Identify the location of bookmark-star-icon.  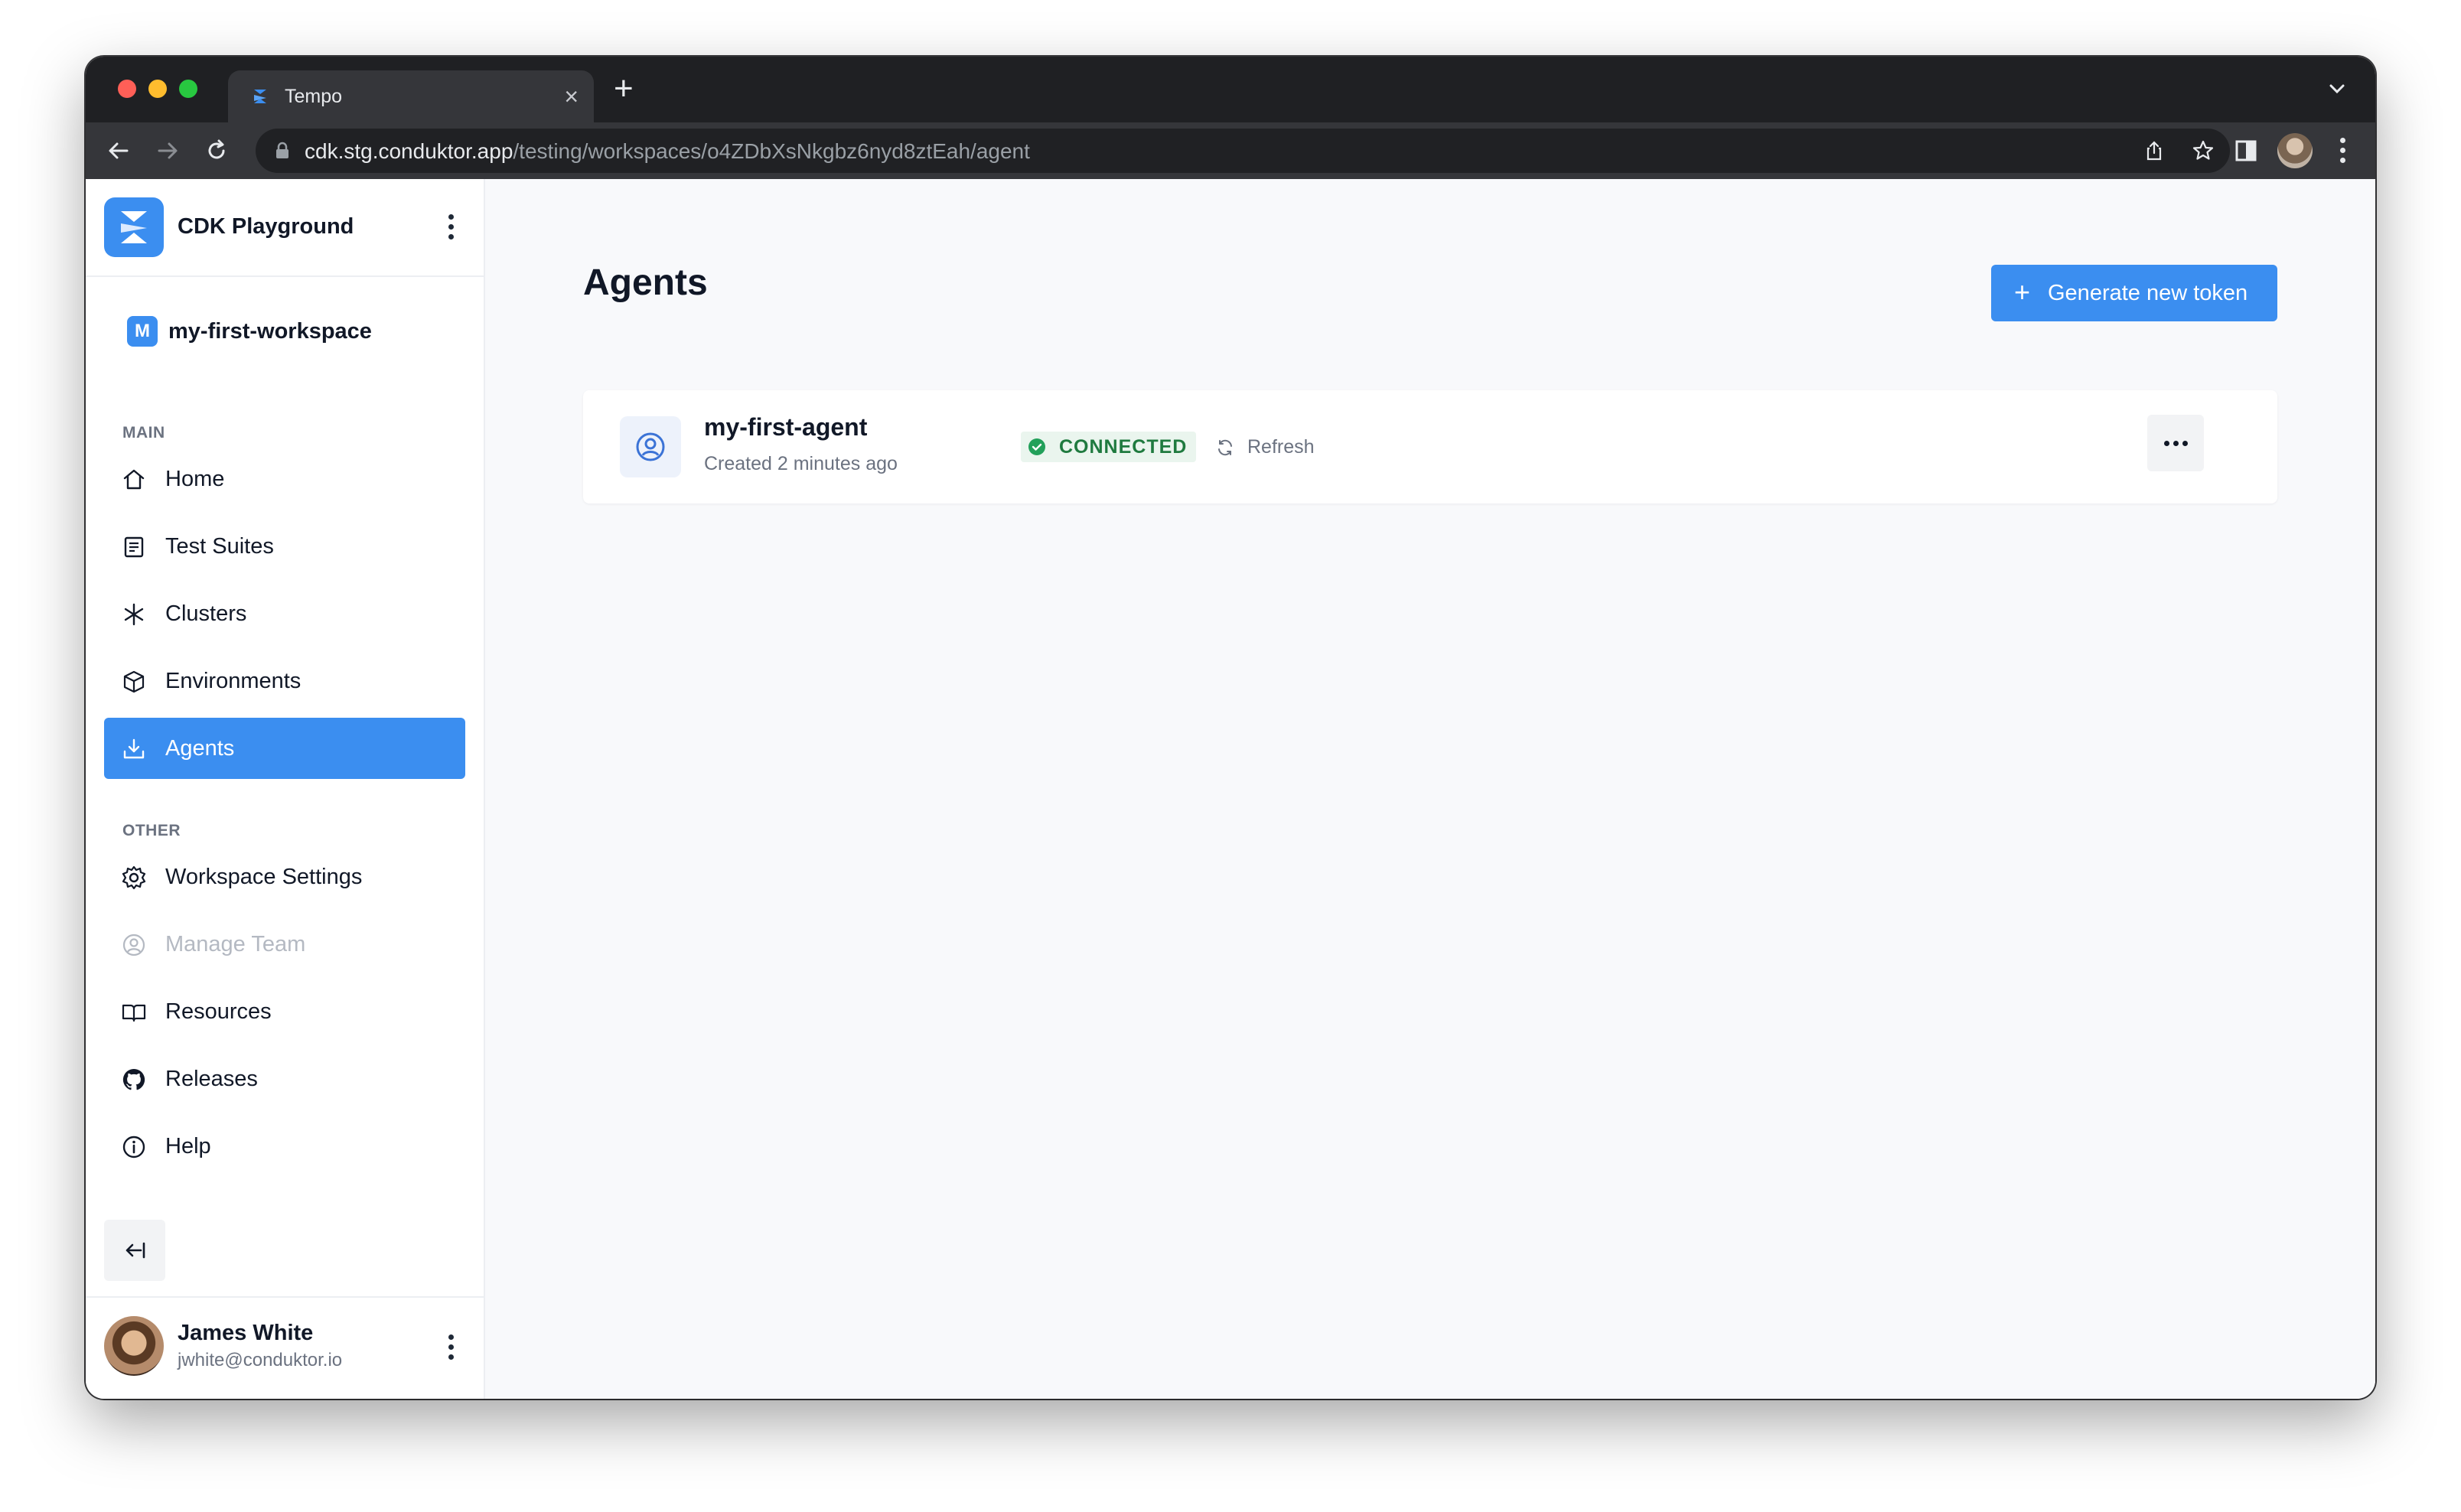
(2204, 150).